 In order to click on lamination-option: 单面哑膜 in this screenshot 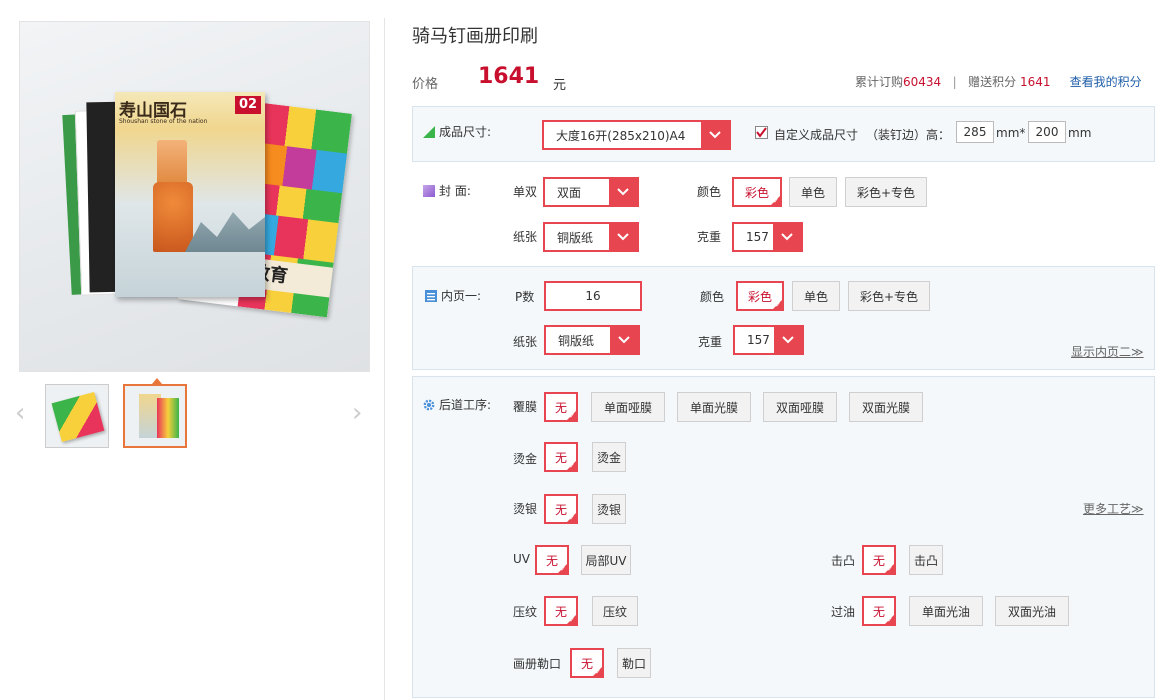, I will do `click(628, 407)`.